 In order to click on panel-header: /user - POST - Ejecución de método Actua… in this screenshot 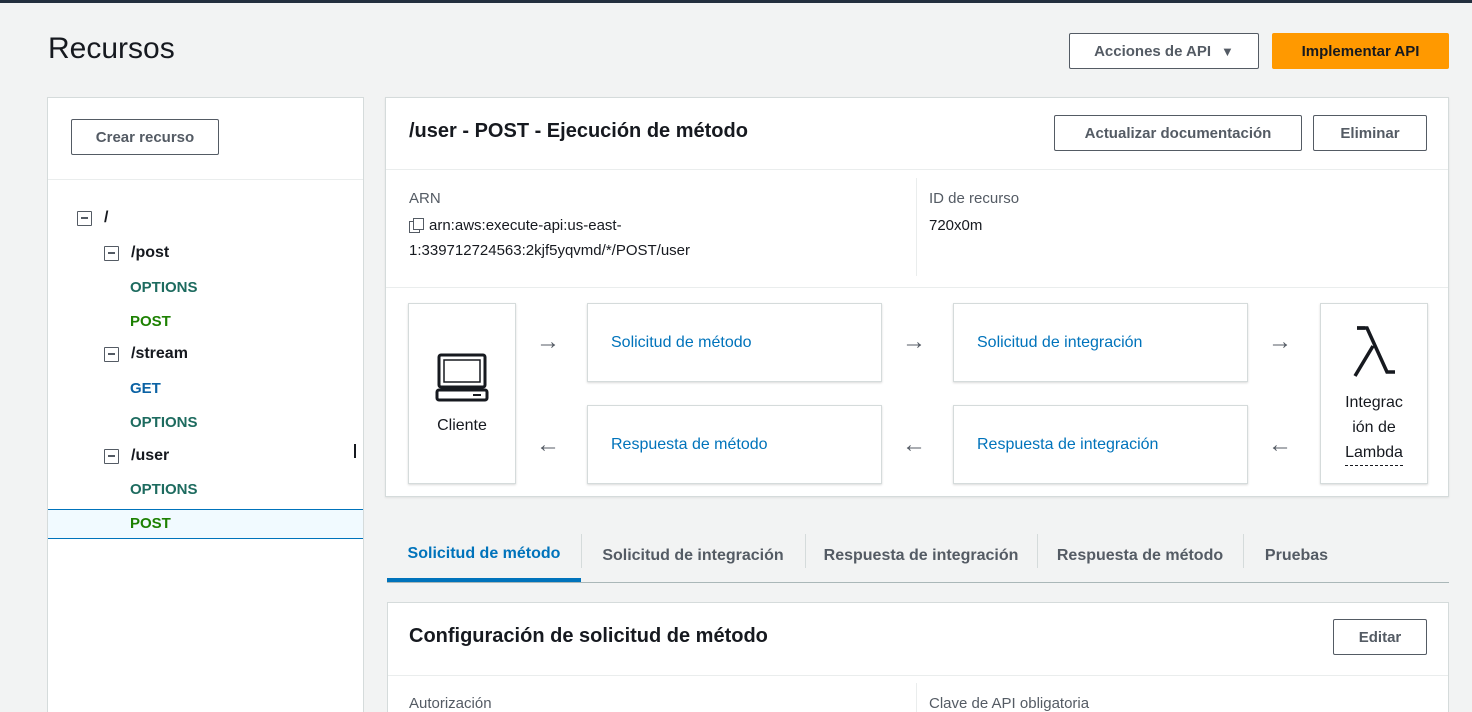, I will do `click(917, 134)`.